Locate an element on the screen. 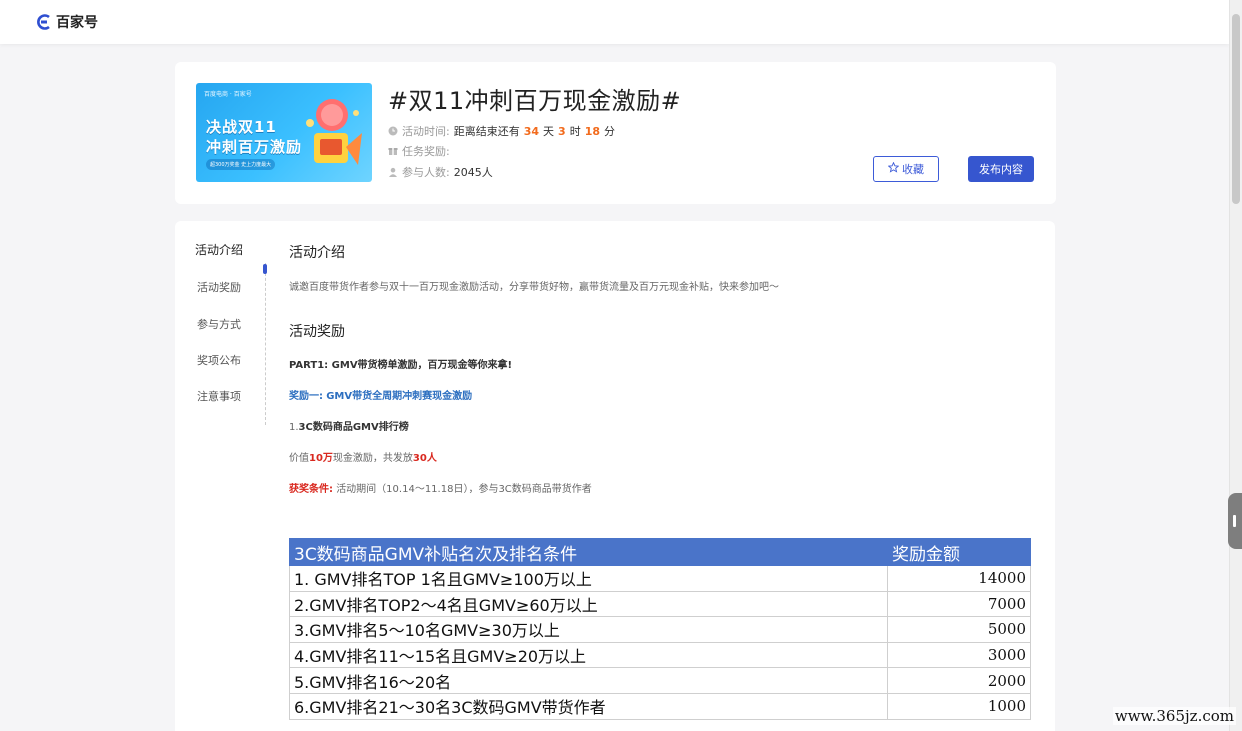  row-condition: 3.GMV排名5～10名GMV≥30万以上 is located at coordinates (588, 629).